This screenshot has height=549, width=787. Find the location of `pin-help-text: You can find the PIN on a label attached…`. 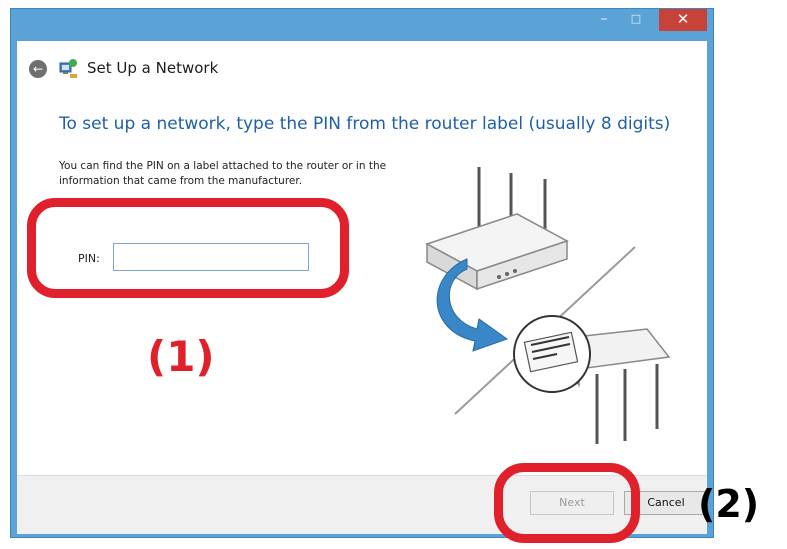

pin-help-text: You can find the PIN on a label attached… is located at coordinates (223, 173).